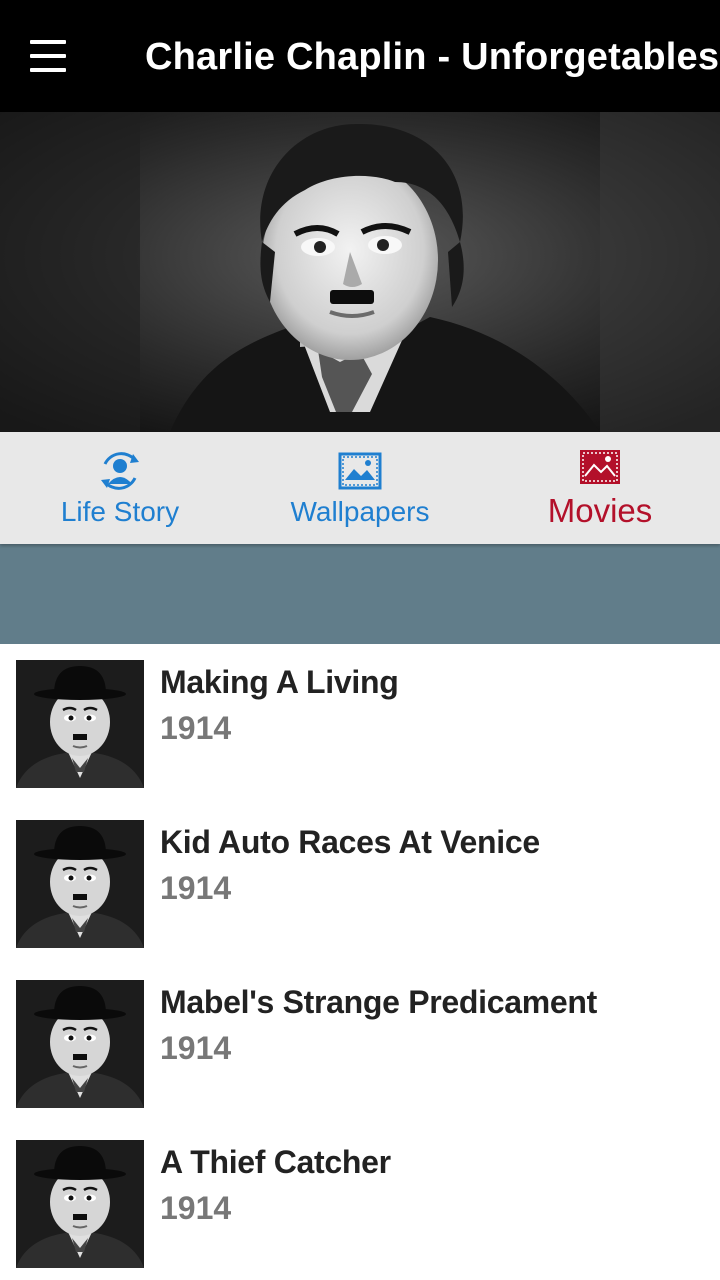 This screenshot has width=720, height=1280. I want to click on movie-title: Mabel's Strange Predicament, so click(378, 1002).